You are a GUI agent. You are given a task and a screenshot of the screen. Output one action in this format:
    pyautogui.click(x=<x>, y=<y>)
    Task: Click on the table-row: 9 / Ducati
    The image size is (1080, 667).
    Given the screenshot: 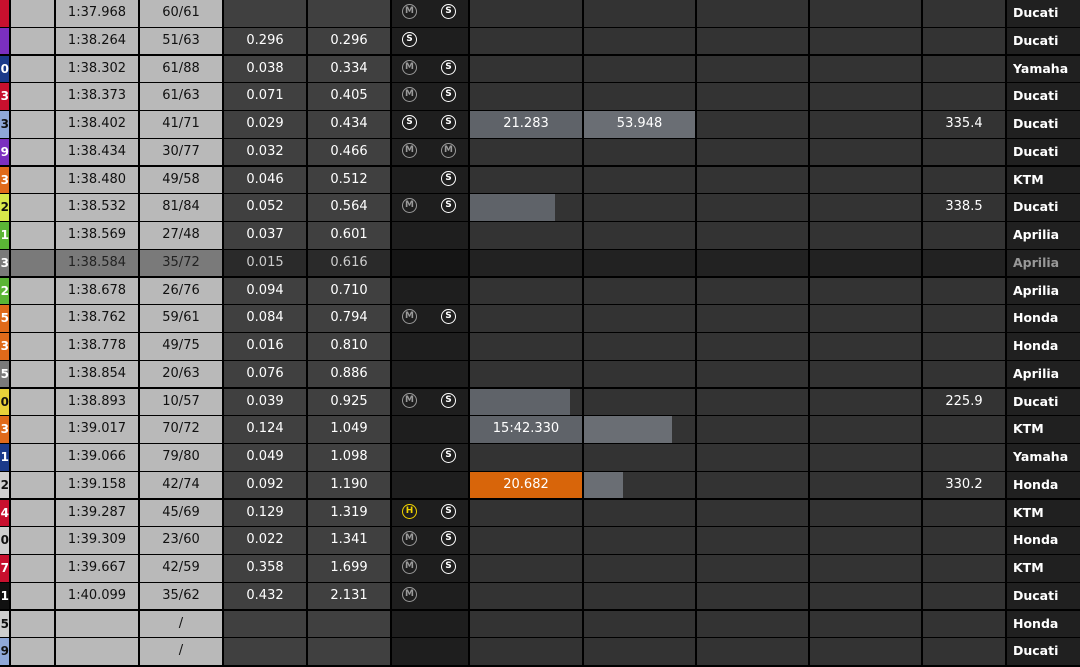 What is the action you would take?
    pyautogui.click(x=540, y=651)
    